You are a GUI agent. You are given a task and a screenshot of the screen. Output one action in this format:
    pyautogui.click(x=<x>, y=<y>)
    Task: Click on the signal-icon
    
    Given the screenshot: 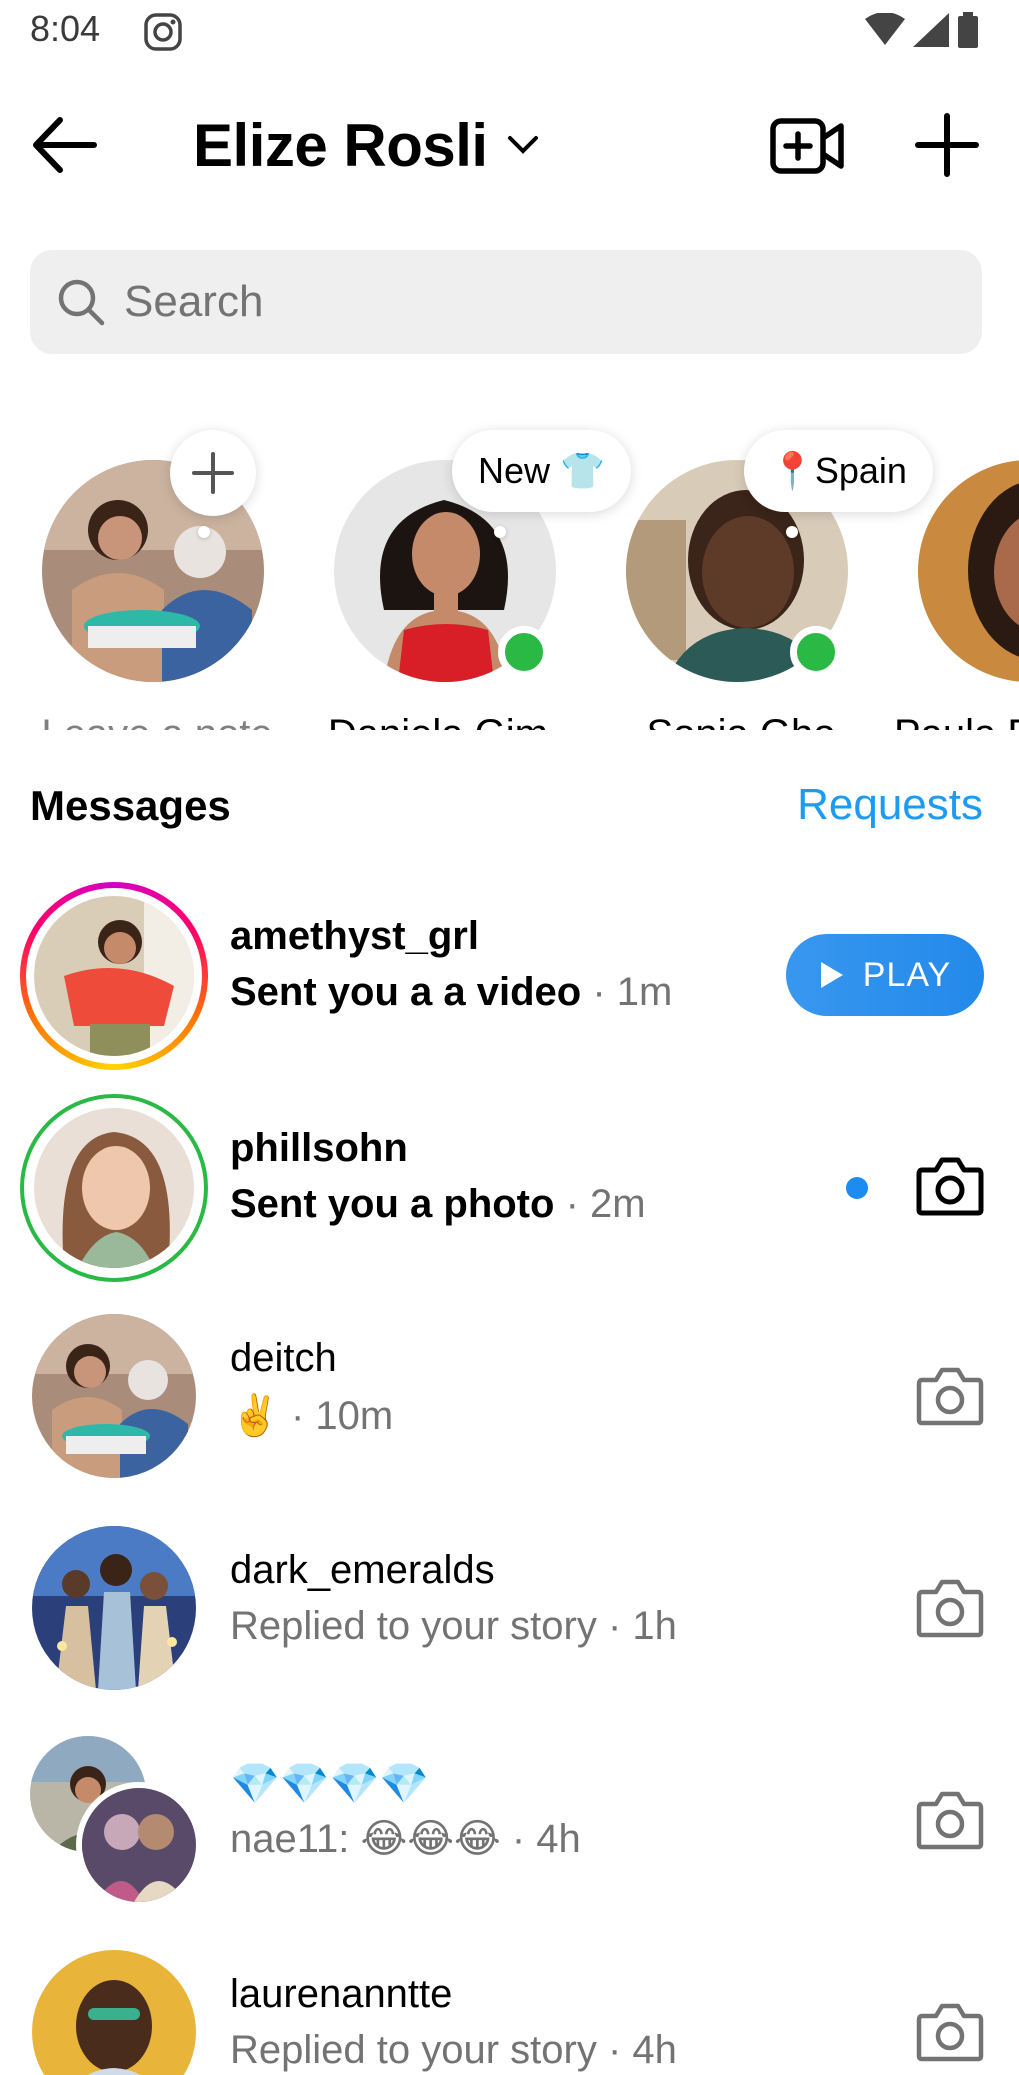 What is the action you would take?
    pyautogui.click(x=931, y=30)
    